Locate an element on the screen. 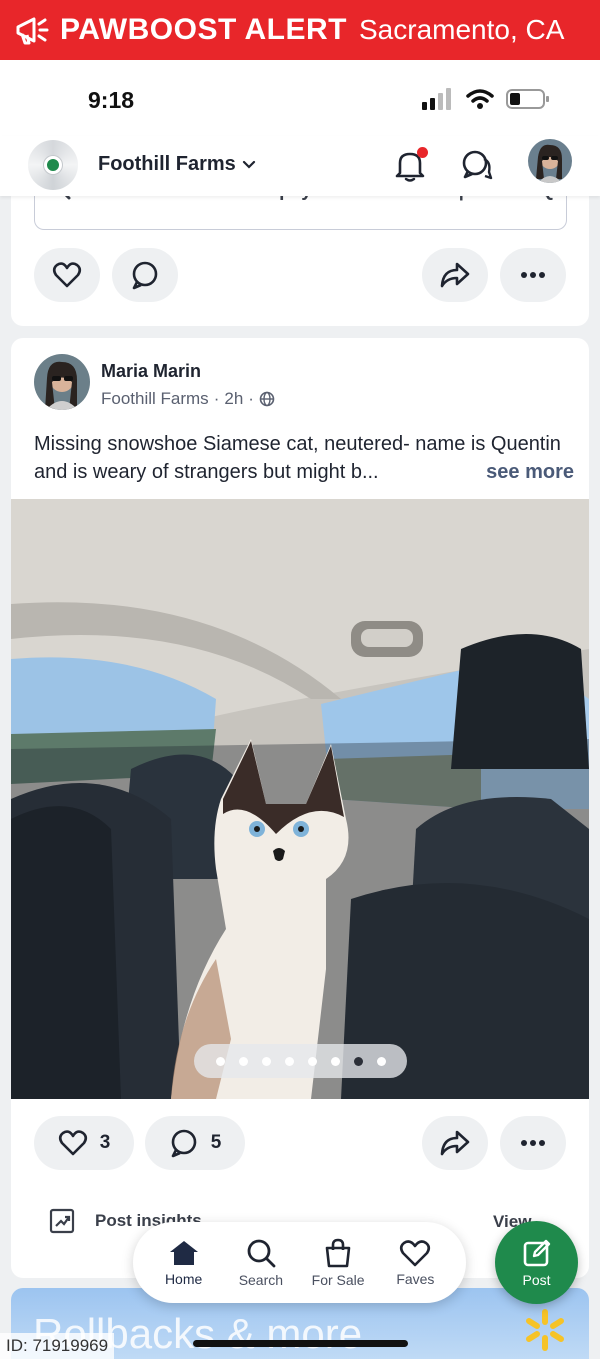  notification-badge is located at coordinates (422, 152).